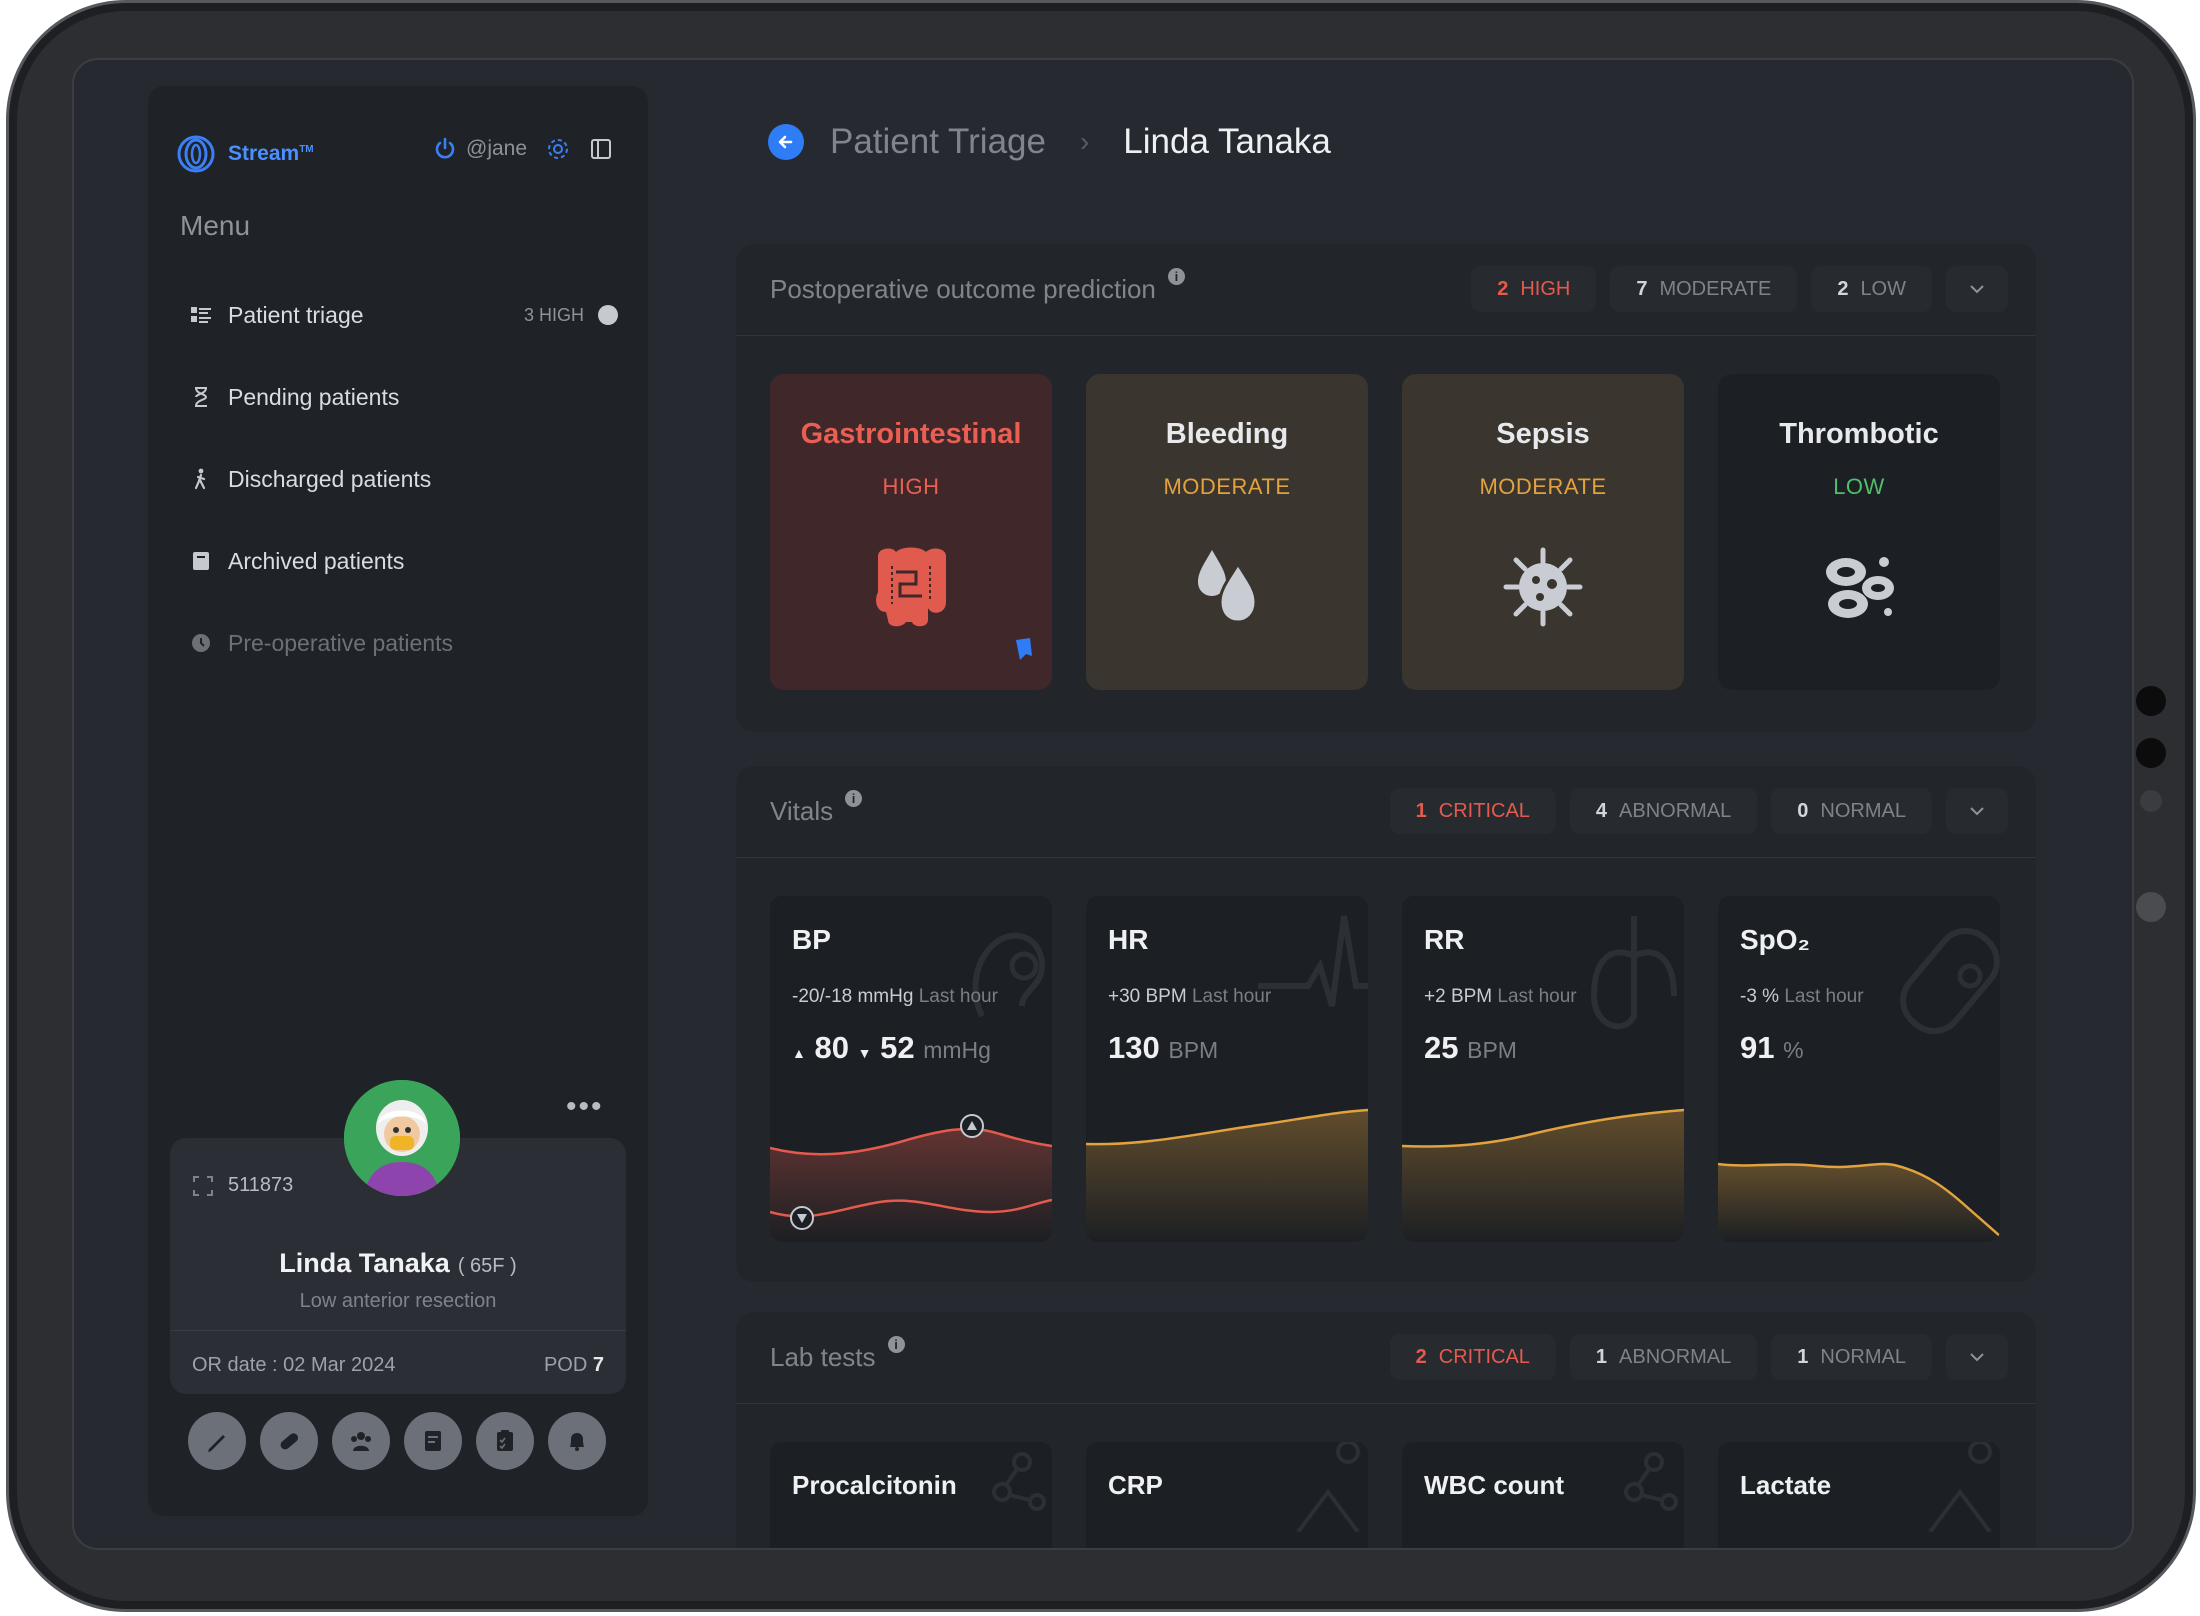 This screenshot has width=2200, height=1616. I want to click on more-options-button: •••, so click(585, 1107).